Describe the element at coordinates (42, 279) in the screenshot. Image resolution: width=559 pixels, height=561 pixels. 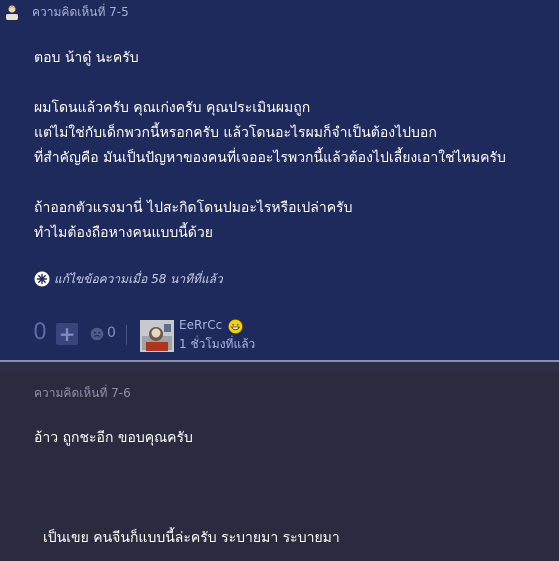
I see `edit-flower-icon` at that location.